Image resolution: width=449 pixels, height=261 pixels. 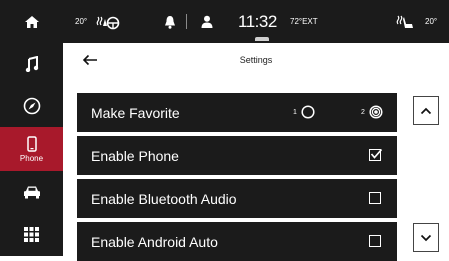 I want to click on bell-icon, so click(x=170, y=21).